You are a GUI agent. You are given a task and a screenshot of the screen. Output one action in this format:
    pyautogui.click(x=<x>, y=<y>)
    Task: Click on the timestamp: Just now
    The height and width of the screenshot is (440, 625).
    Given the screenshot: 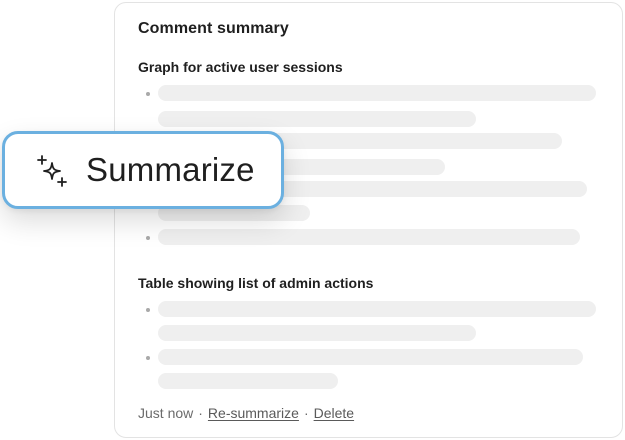 What is the action you would take?
    pyautogui.click(x=166, y=413)
    